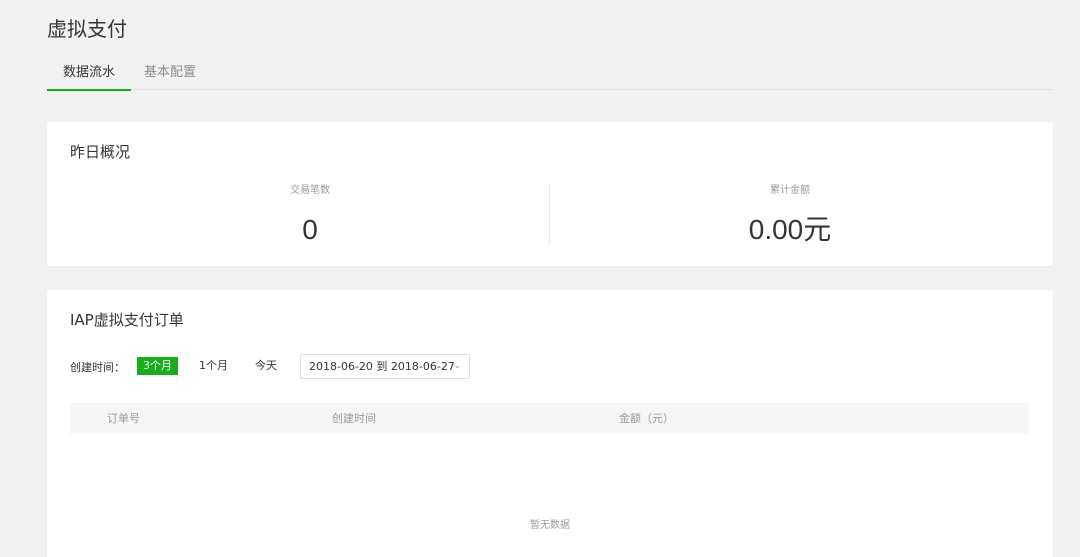 This screenshot has height=557, width=1080. Describe the element at coordinates (87, 29) in the screenshot. I see `page-title: 虚拟支付` at that location.